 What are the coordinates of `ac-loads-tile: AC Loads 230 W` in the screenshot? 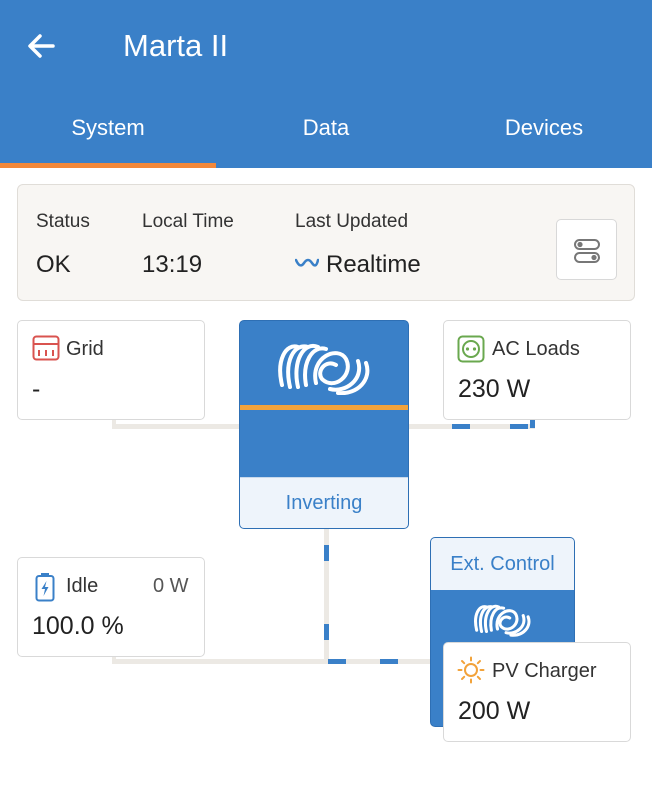 It's located at (537, 370).